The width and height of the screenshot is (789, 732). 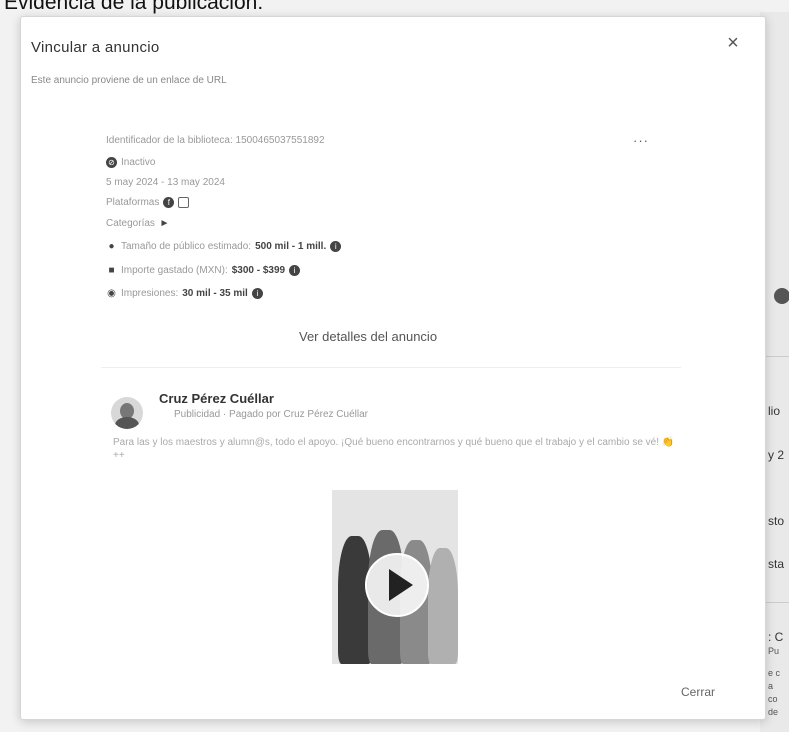 I want to click on background-text: sto, so click(x=776, y=521).